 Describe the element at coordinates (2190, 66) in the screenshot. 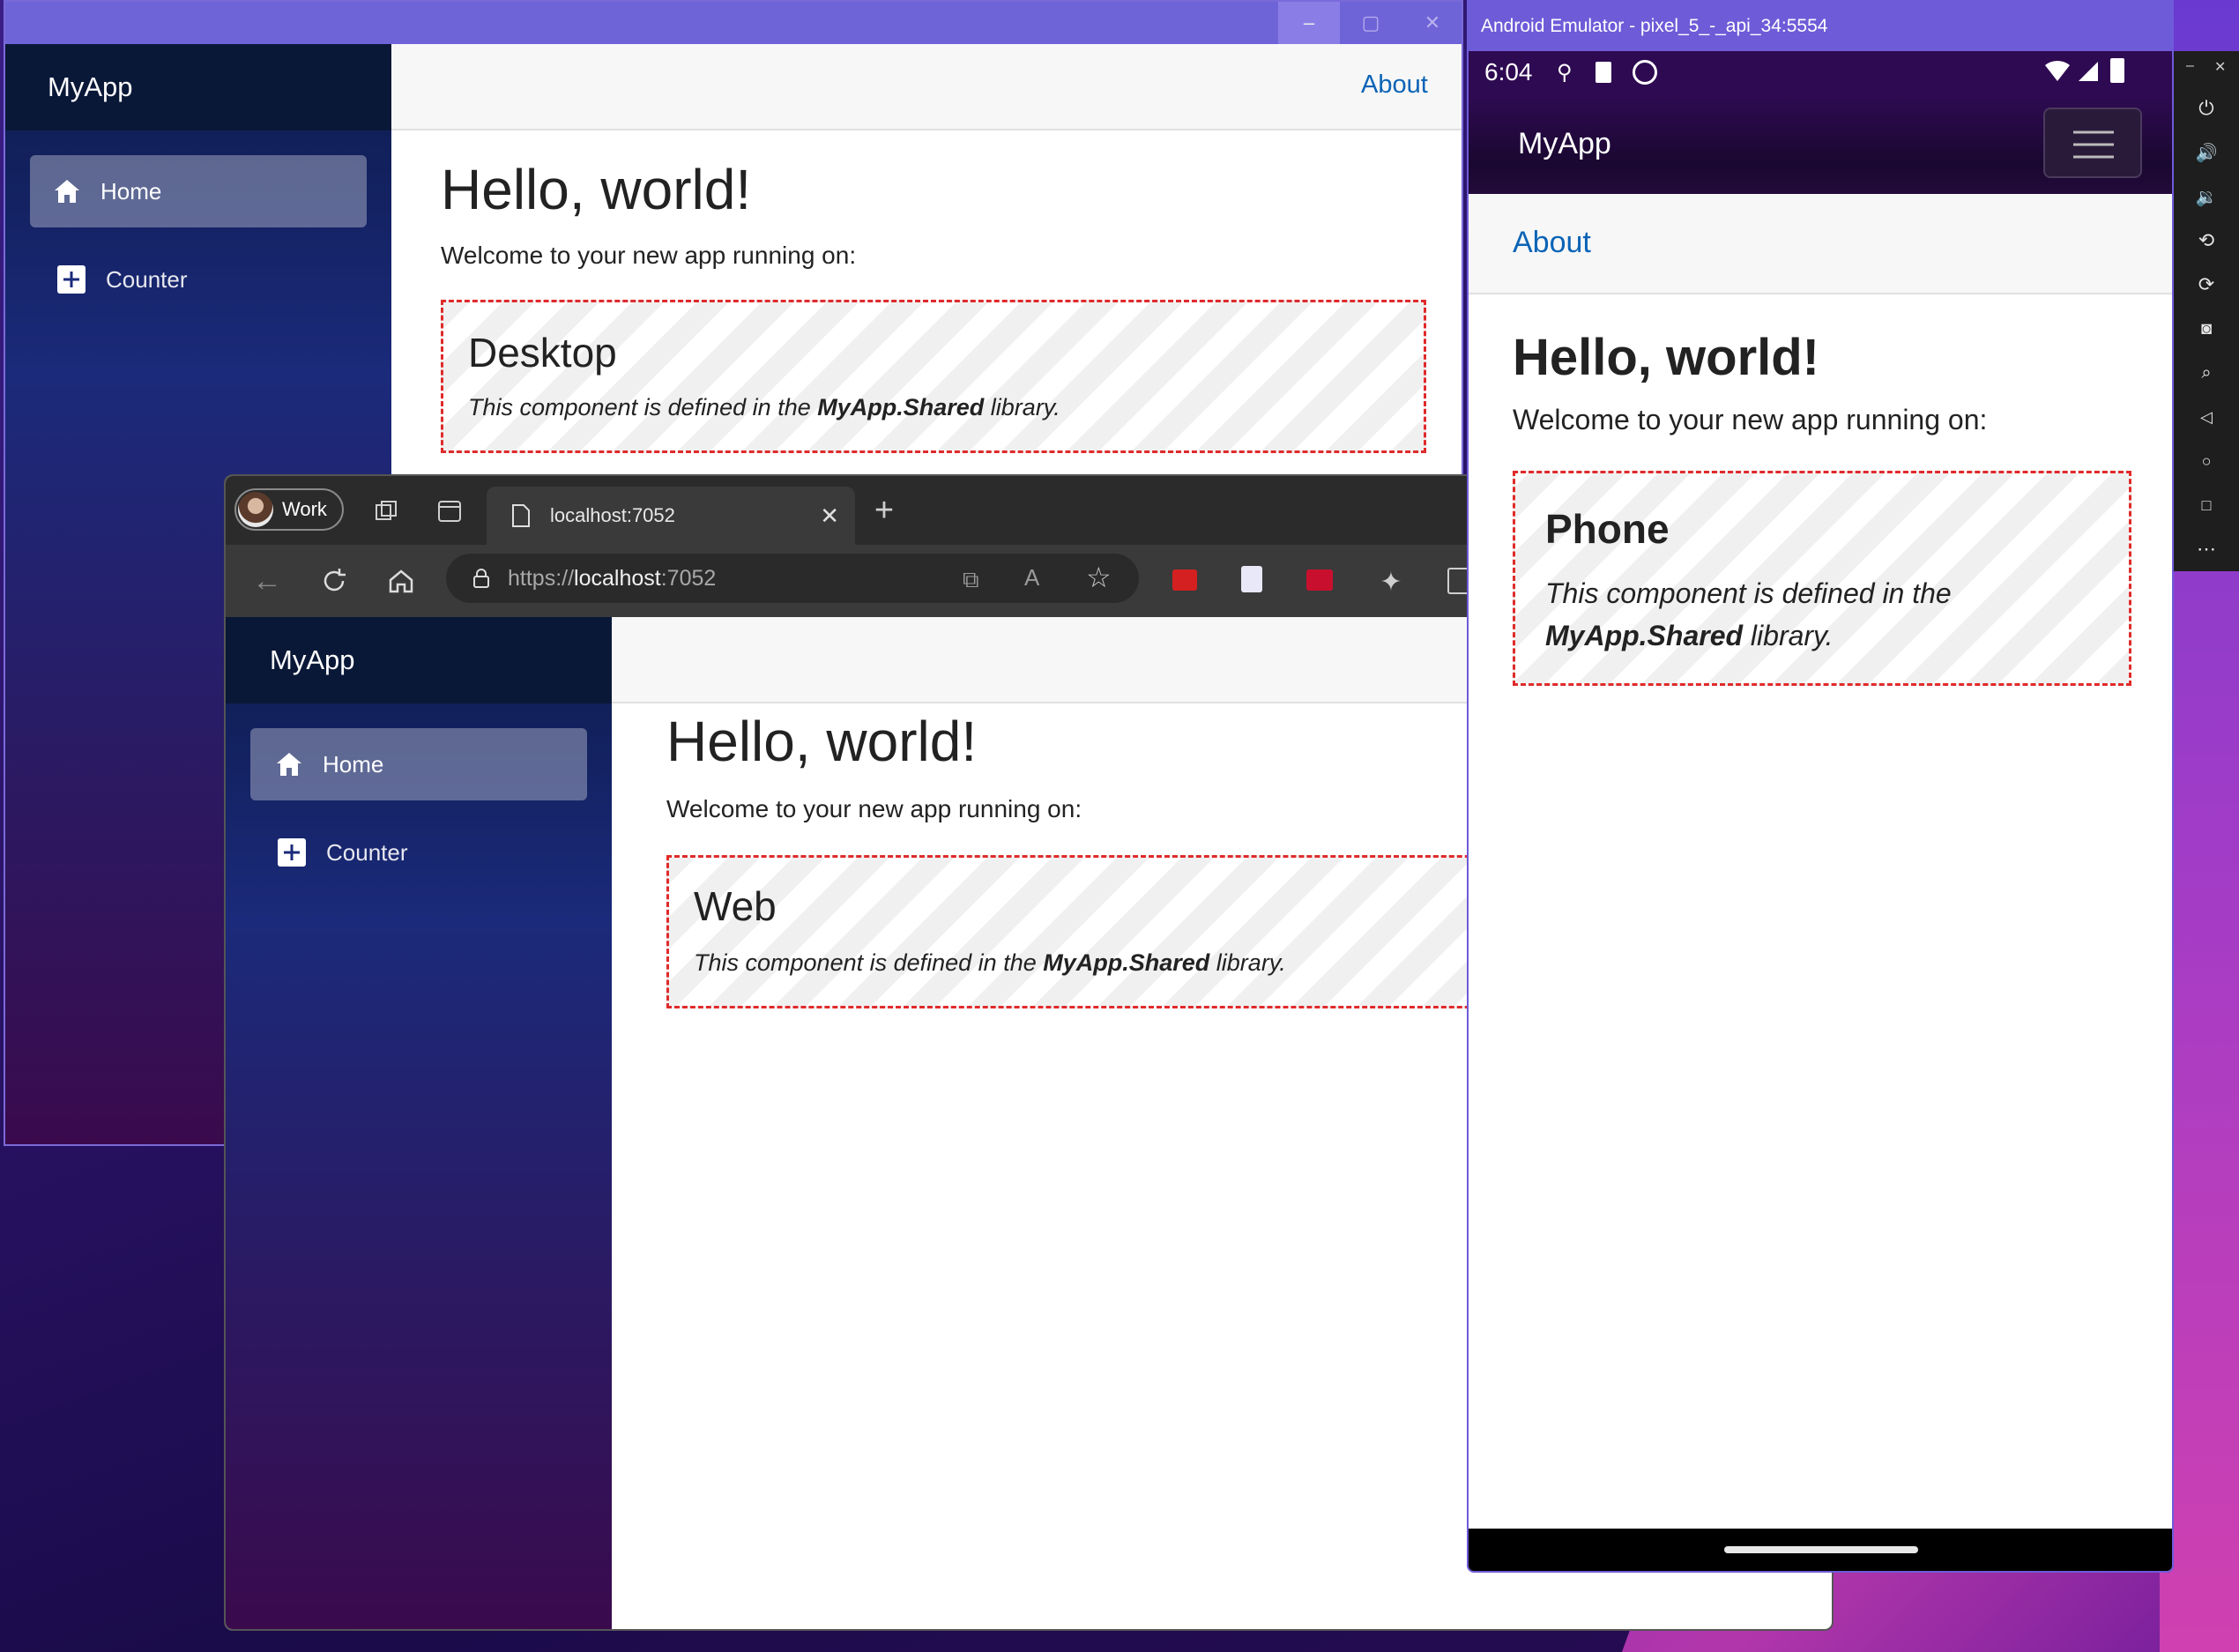

I see `toolbar-minimize-button: –` at that location.